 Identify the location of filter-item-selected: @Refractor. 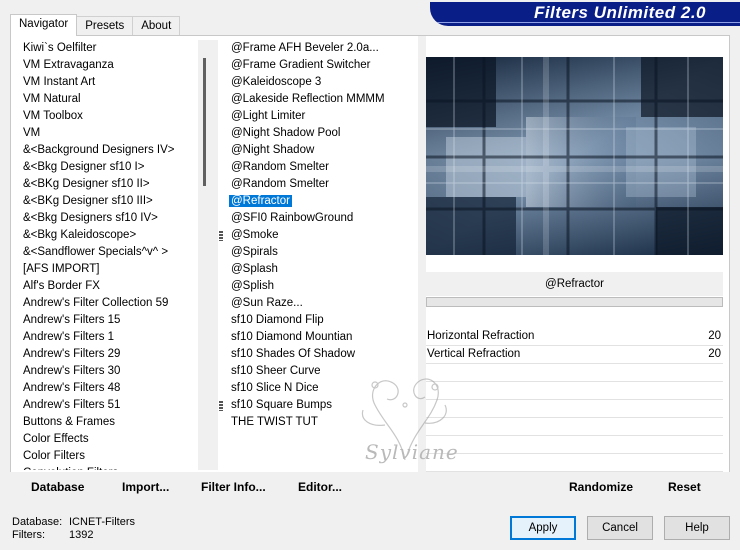
(322, 201).